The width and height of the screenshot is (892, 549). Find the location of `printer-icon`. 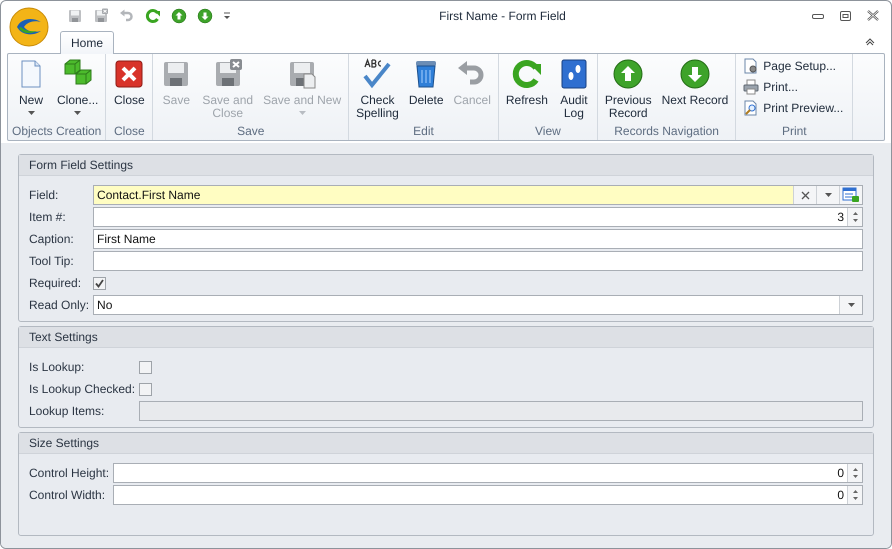

printer-icon is located at coordinates (751, 87).